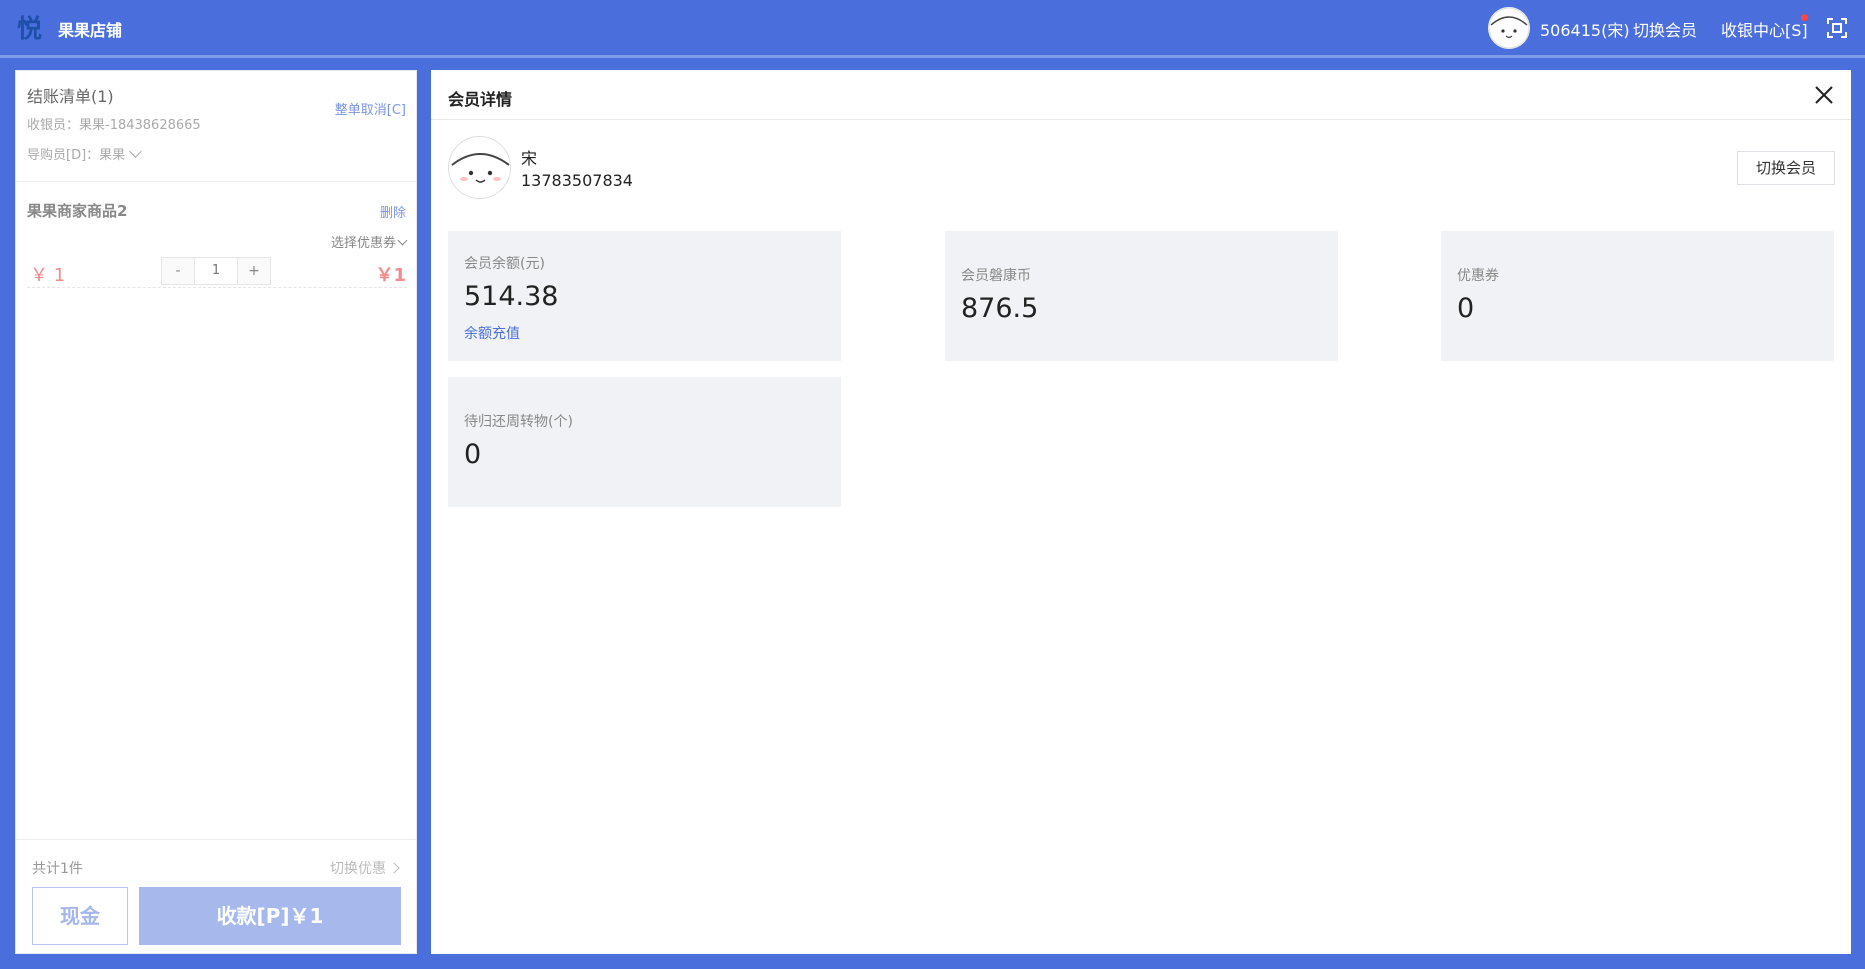 The width and height of the screenshot is (1865, 969). I want to click on guide-label: 导购员[D]：果果, so click(76, 155).